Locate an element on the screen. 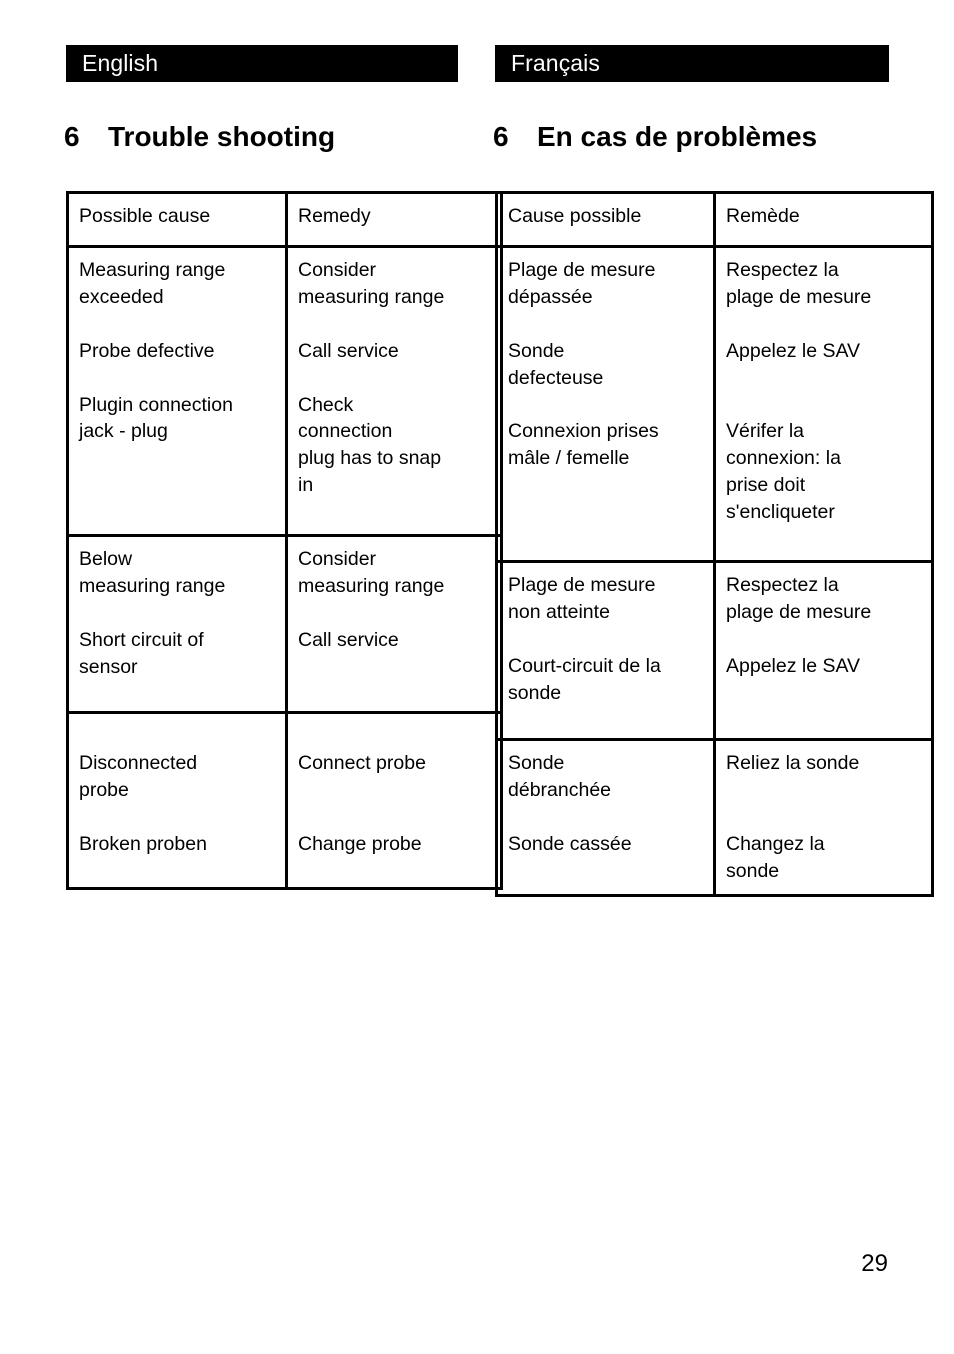 This screenshot has width=954, height=1354. text-line: sensor is located at coordinates (108, 666).